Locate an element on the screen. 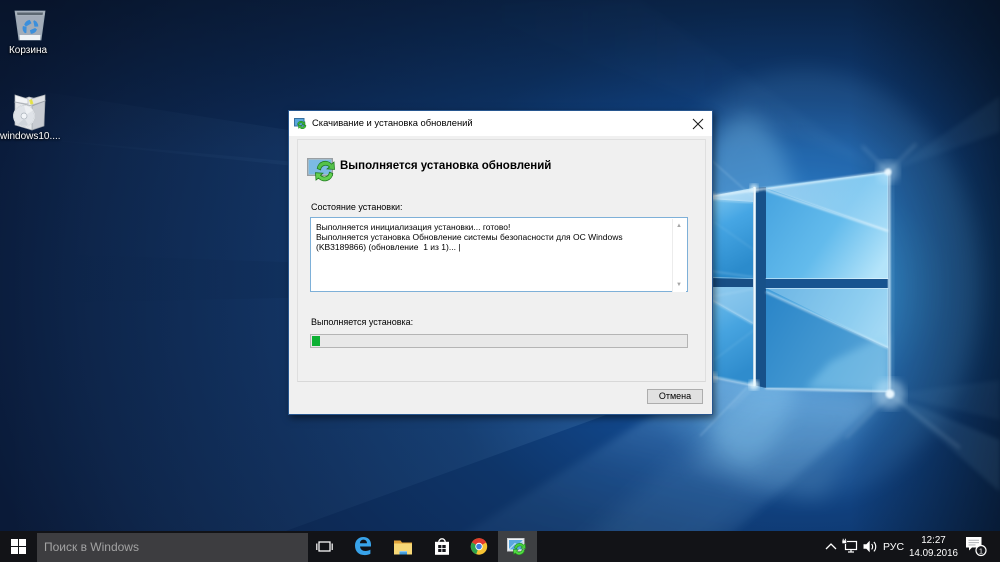 Image resolution: width=1000 pixels, height=562 pixels. svg-text: 1 is located at coordinates (981, 550).